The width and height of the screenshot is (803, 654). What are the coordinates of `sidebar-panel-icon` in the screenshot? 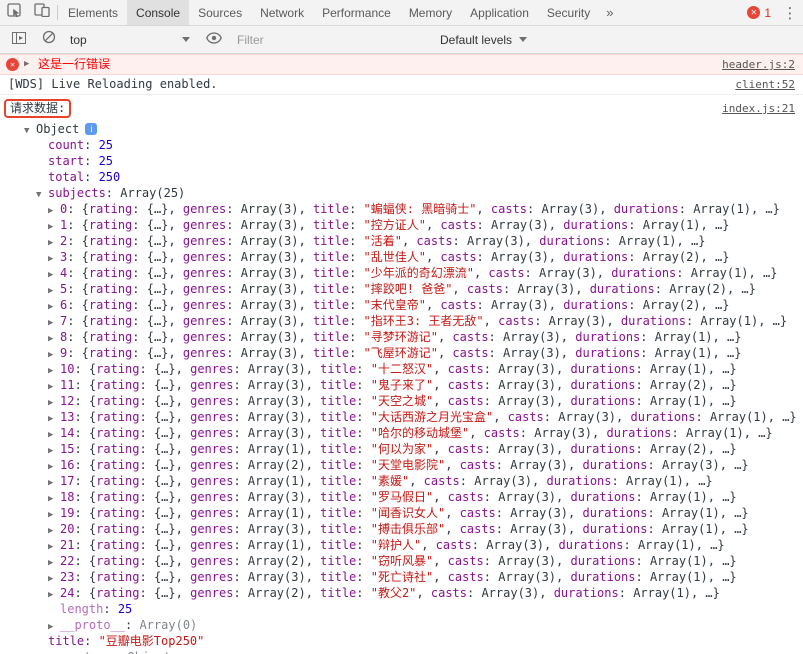 It's located at (19, 40).